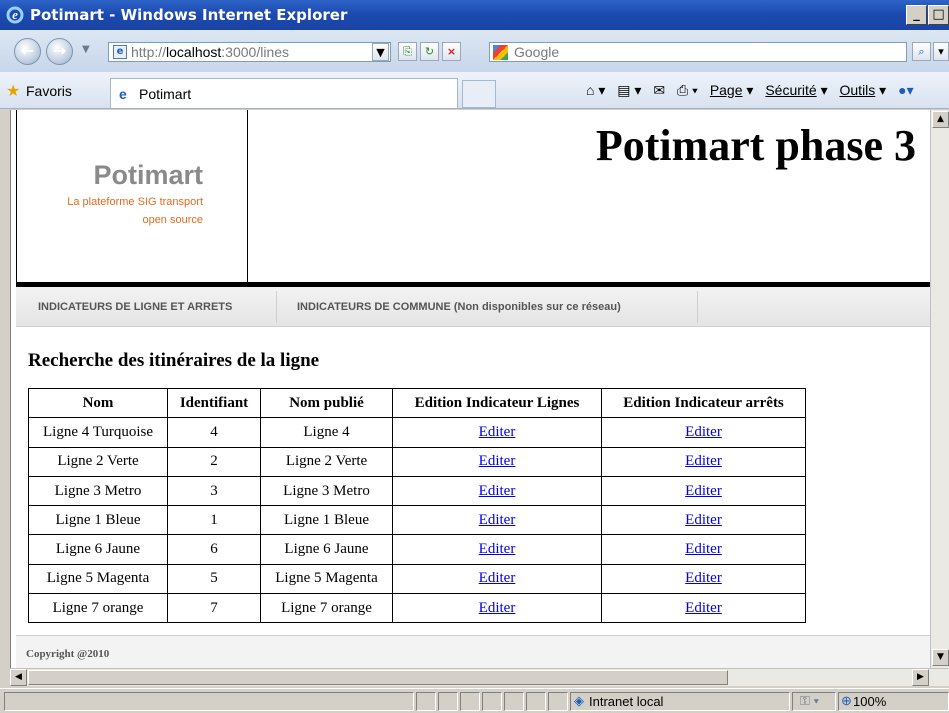  I want to click on tab-label: Potimart, so click(165, 94).